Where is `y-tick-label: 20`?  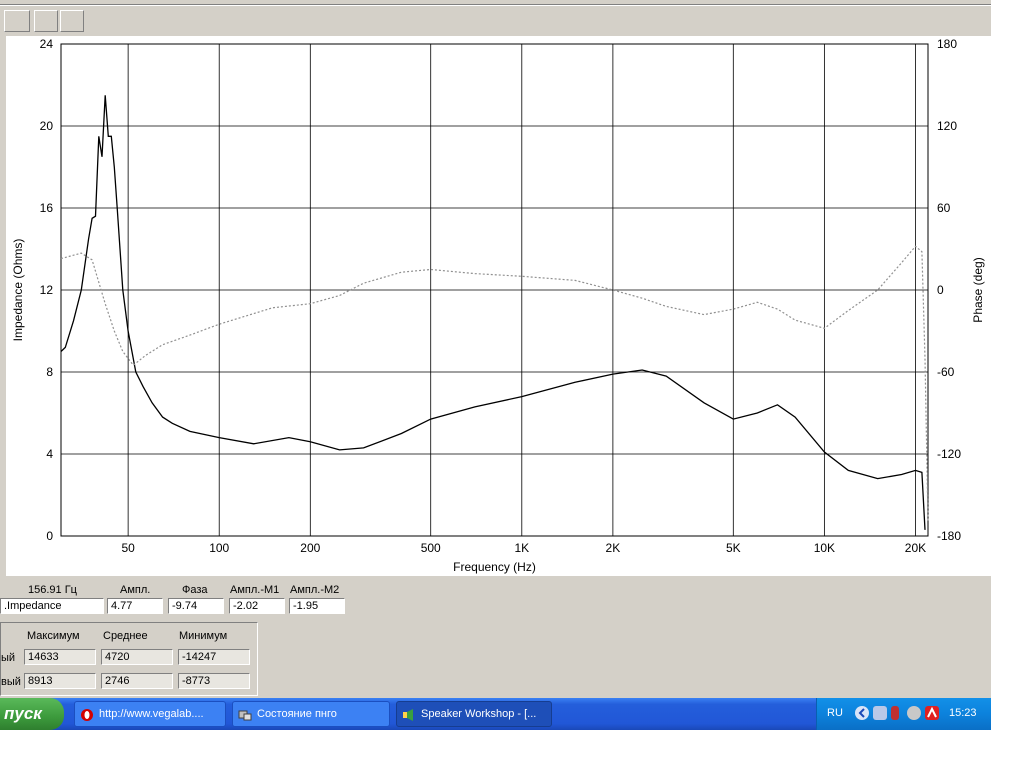
y-tick-label: 20 is located at coordinates (47, 126).